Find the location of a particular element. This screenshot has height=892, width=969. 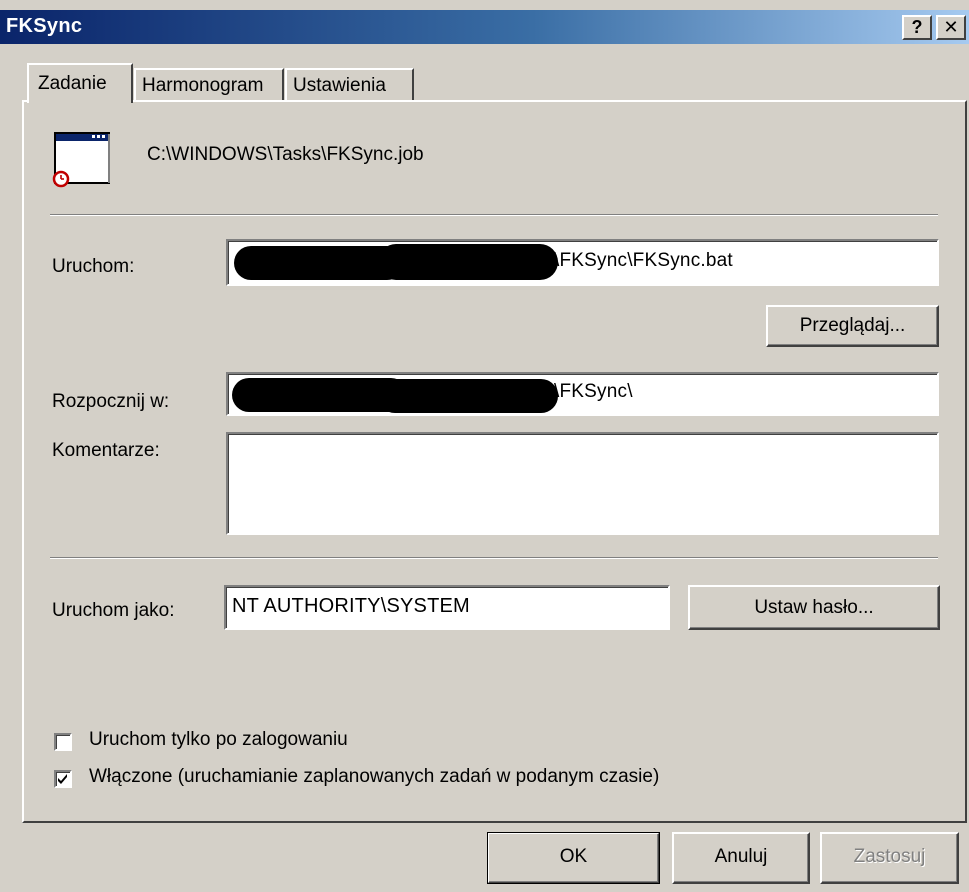

tab-label: Ustawienia is located at coordinates (339, 85).